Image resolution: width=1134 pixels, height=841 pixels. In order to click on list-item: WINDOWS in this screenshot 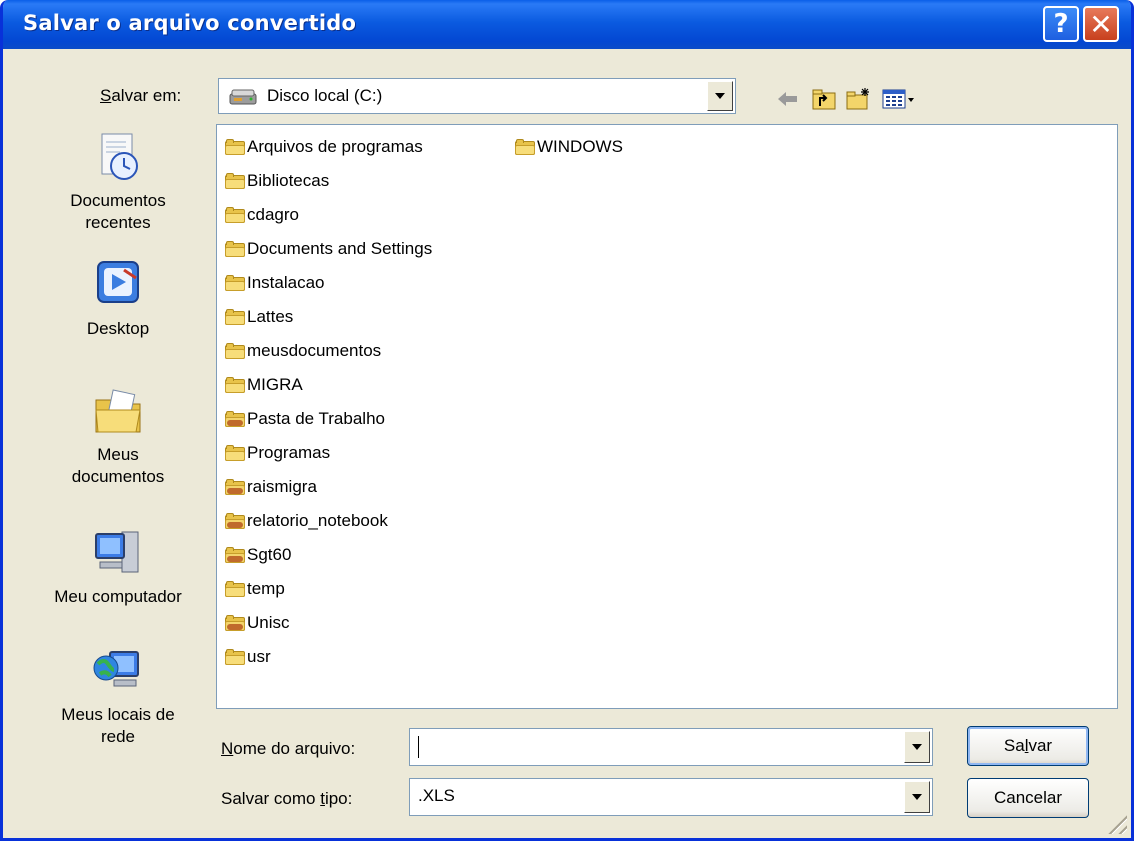, I will do `click(569, 147)`.